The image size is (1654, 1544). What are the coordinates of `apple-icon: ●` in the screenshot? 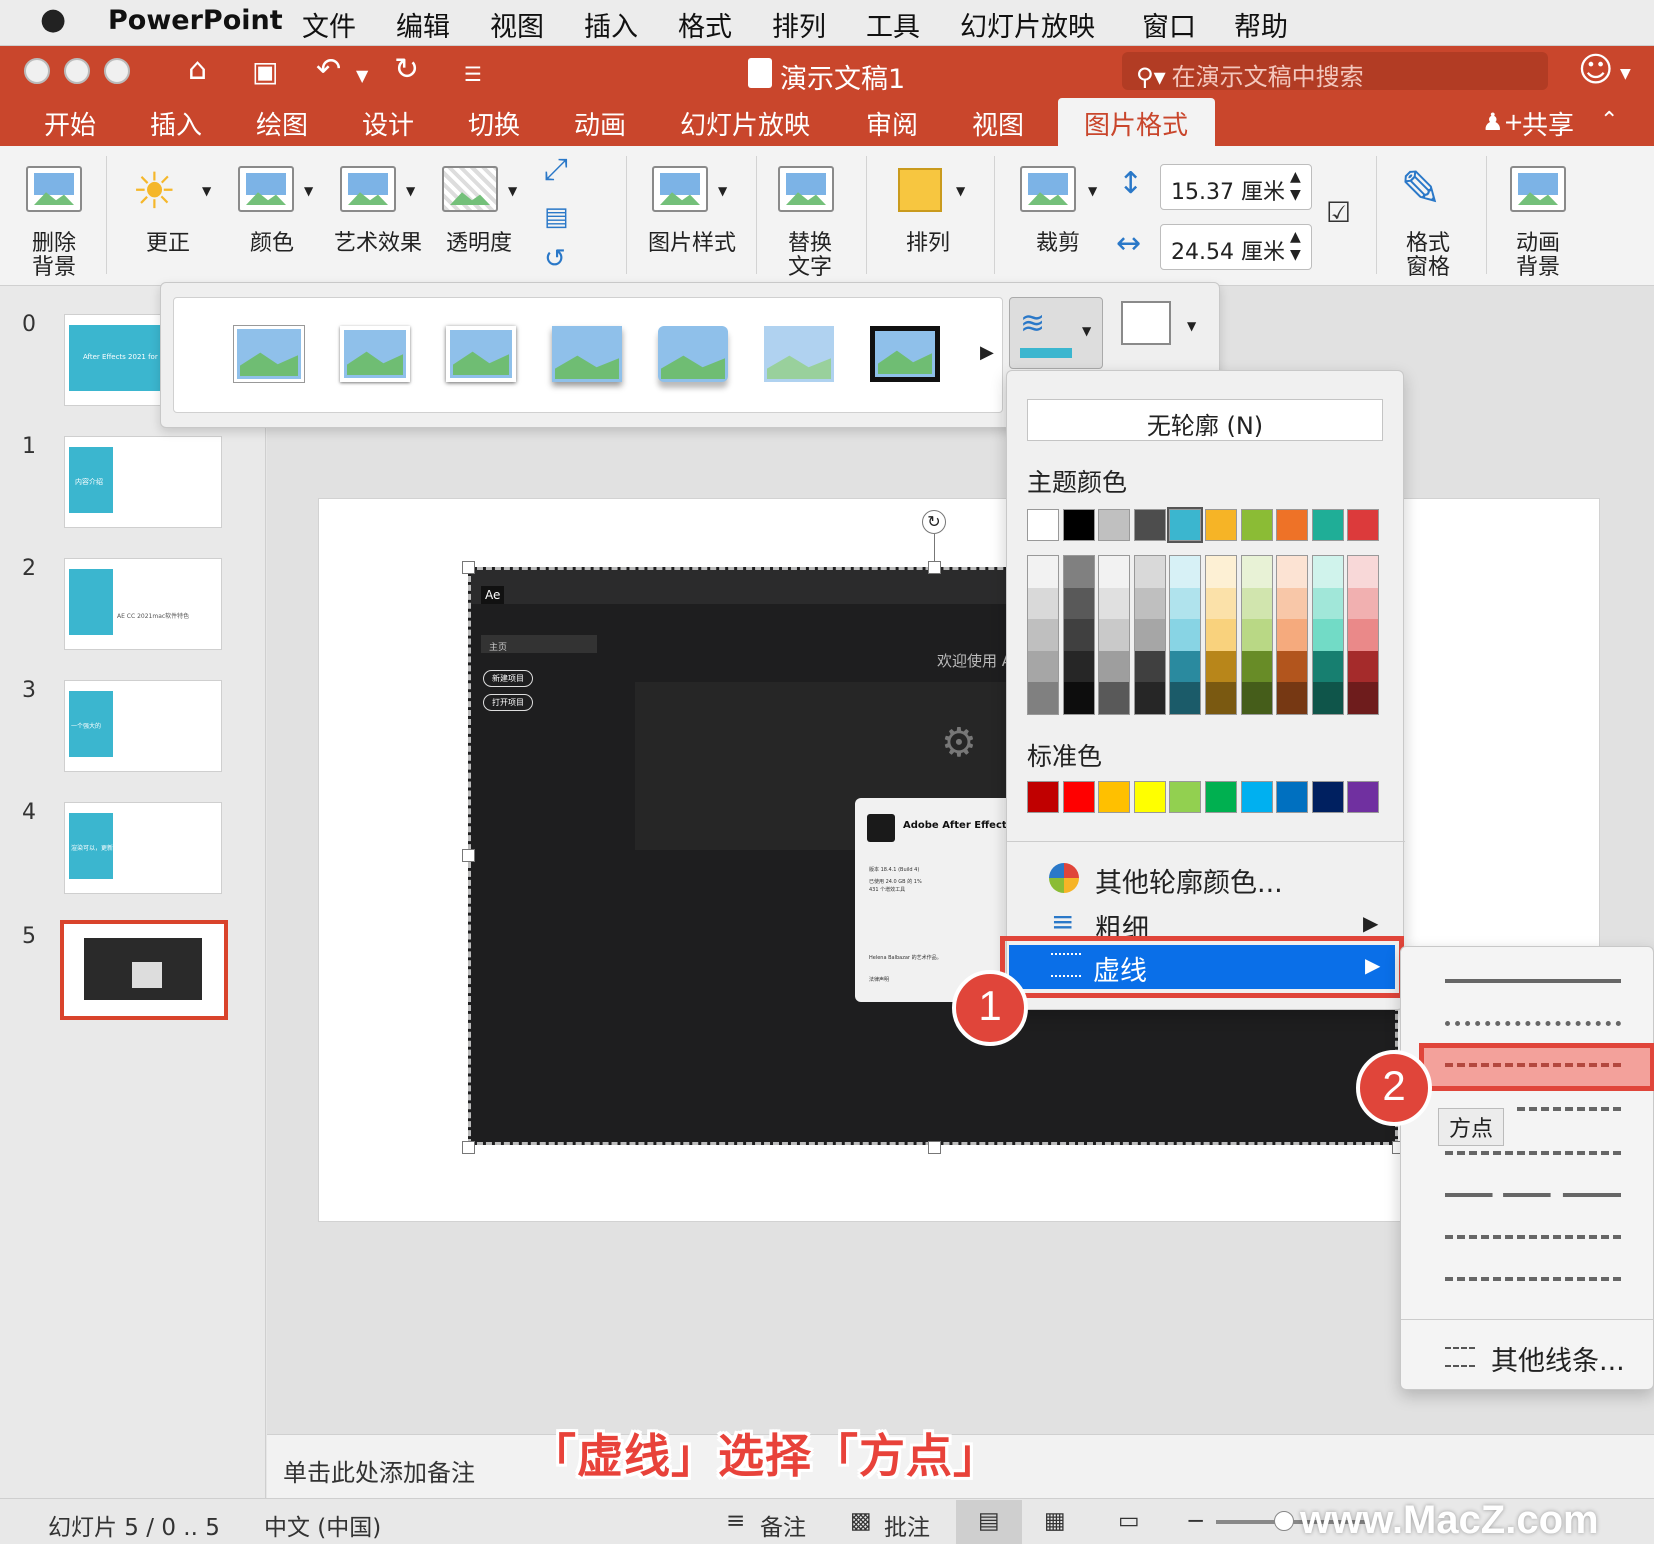 It's located at (53, 19).